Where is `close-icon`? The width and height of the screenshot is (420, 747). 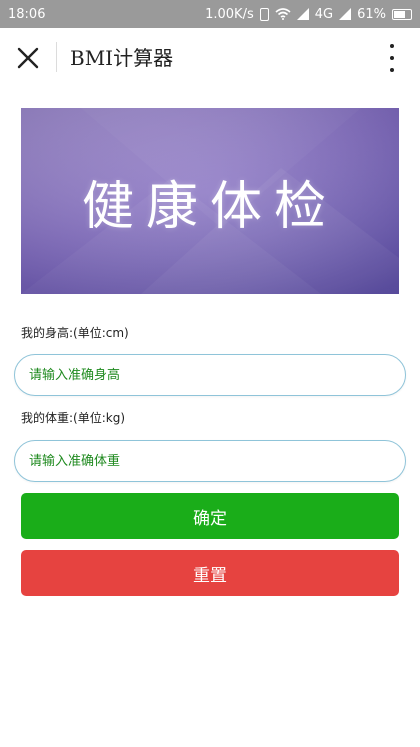 close-icon is located at coordinates (28, 58).